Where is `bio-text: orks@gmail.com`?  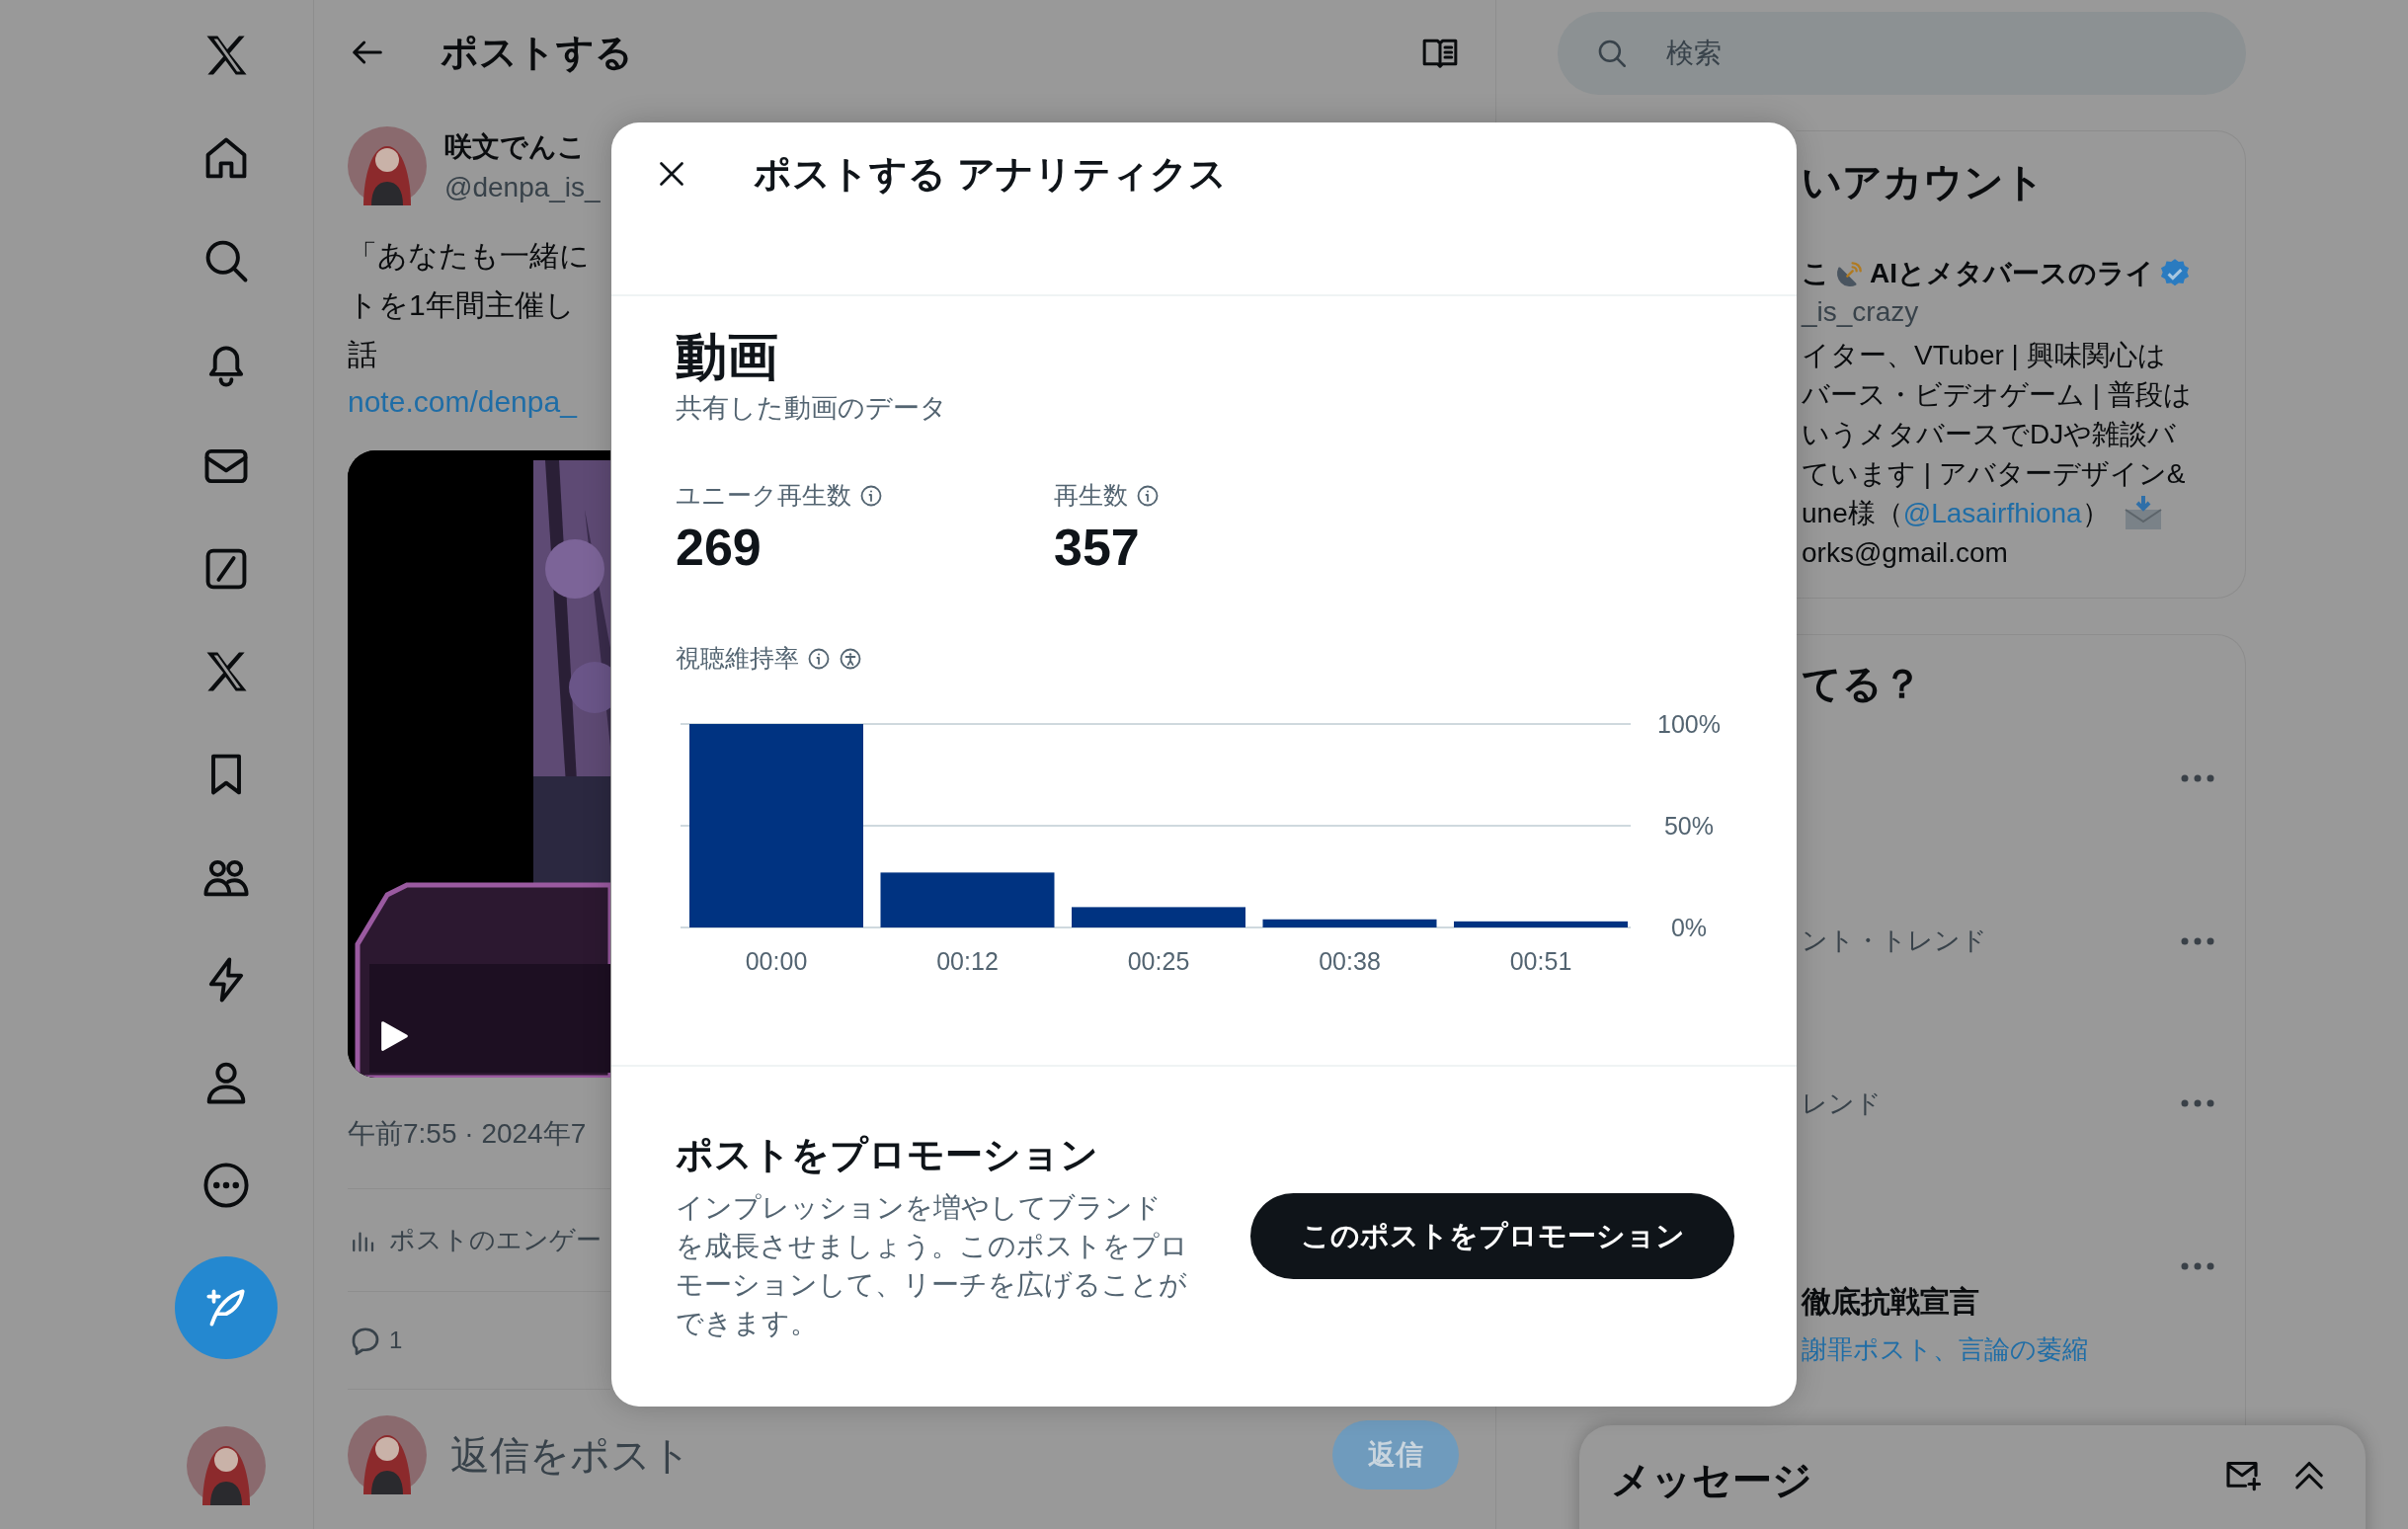
bio-text: orks@gmail.com is located at coordinates (1905, 553).